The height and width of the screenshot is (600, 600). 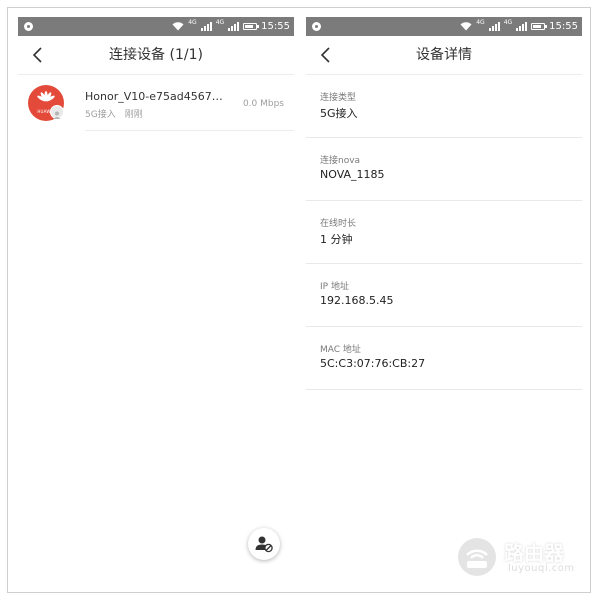 What do you see at coordinates (334, 287) in the screenshot?
I see `detail-label: IP 地址` at bounding box center [334, 287].